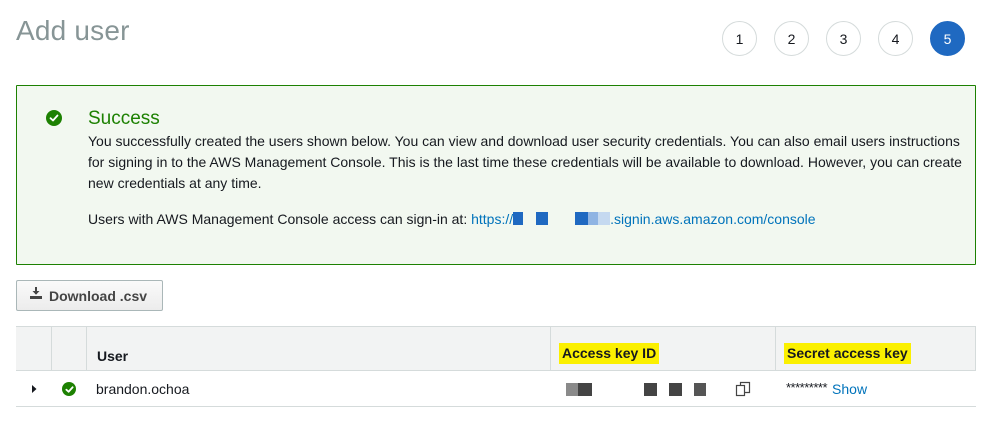 The height and width of the screenshot is (442, 1000). What do you see at coordinates (496, 389) in the screenshot?
I see `table-row: brandon.ochoa ********* Show` at bounding box center [496, 389].